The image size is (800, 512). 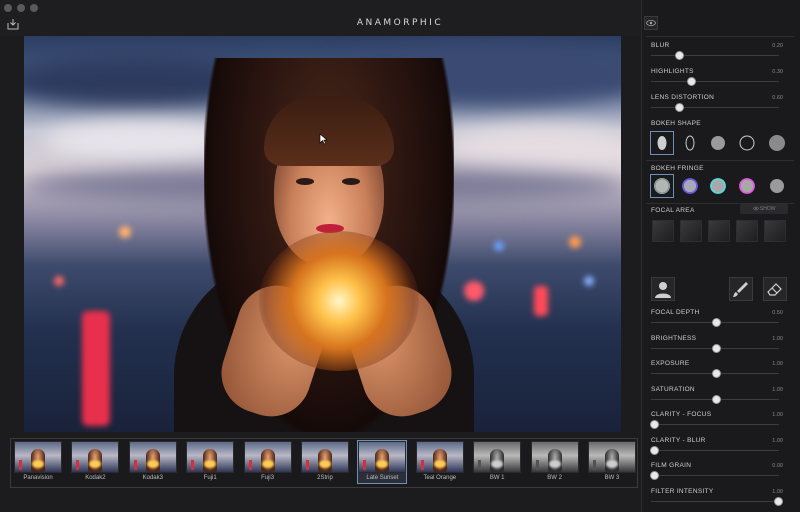 What do you see at coordinates (777, 46) in the screenshot?
I see `blur-value: 0.20` at bounding box center [777, 46].